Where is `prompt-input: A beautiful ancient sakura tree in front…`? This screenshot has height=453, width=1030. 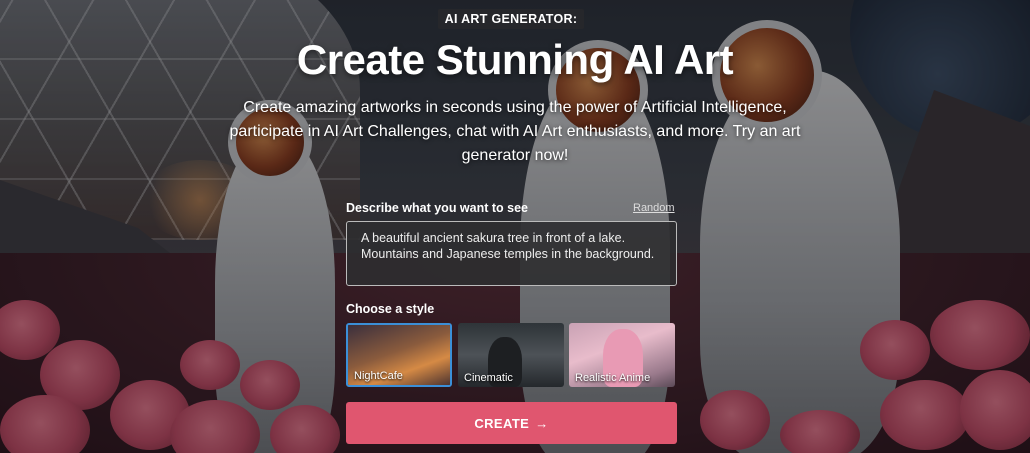
prompt-input: A beautiful ancient sakura tree in front… is located at coordinates (511, 253).